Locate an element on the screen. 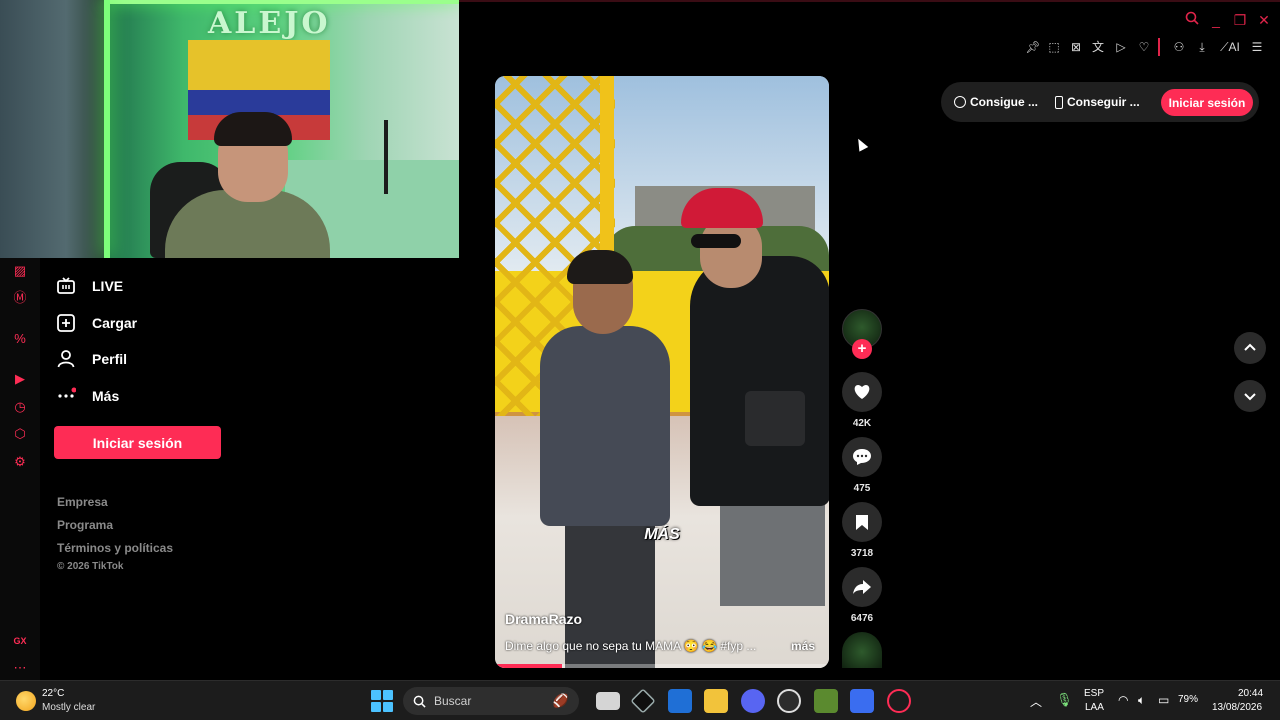 The width and height of the screenshot is (1280, 720). adblock-icon: ⊠ is located at coordinates (1076, 47).